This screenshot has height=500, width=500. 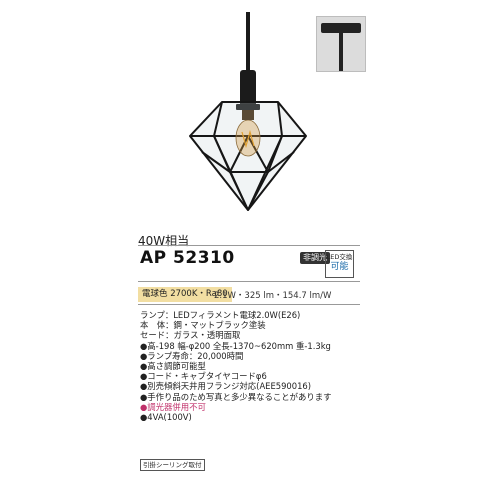 What do you see at coordinates (203, 325) in the screenshot?
I see `spec-body: 本 体：鋼・マットブラック塗装` at bounding box center [203, 325].